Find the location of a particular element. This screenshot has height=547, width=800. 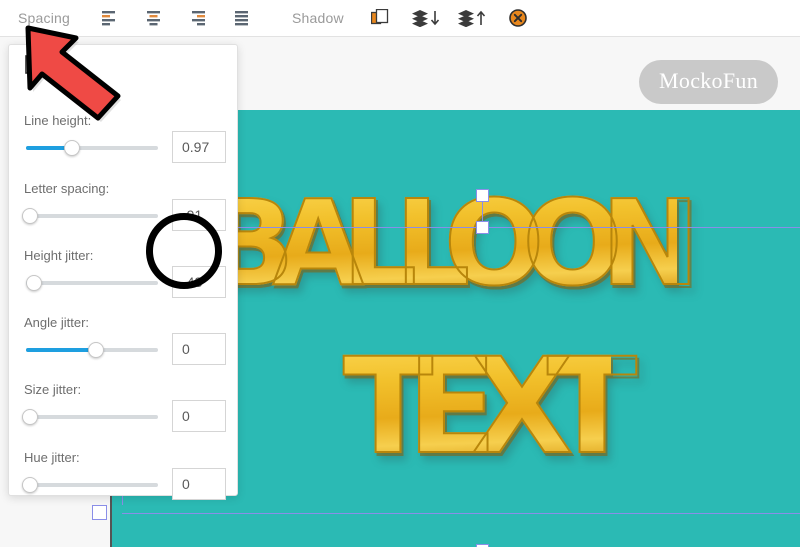

angle-jitter-value: 0 is located at coordinates (199, 349).